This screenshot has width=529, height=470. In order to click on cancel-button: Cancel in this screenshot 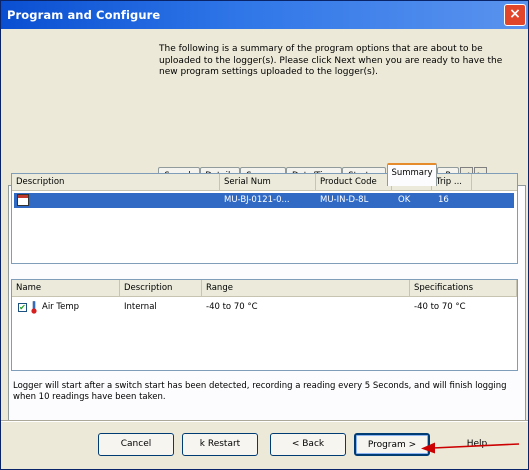, I will do `click(136, 444)`.